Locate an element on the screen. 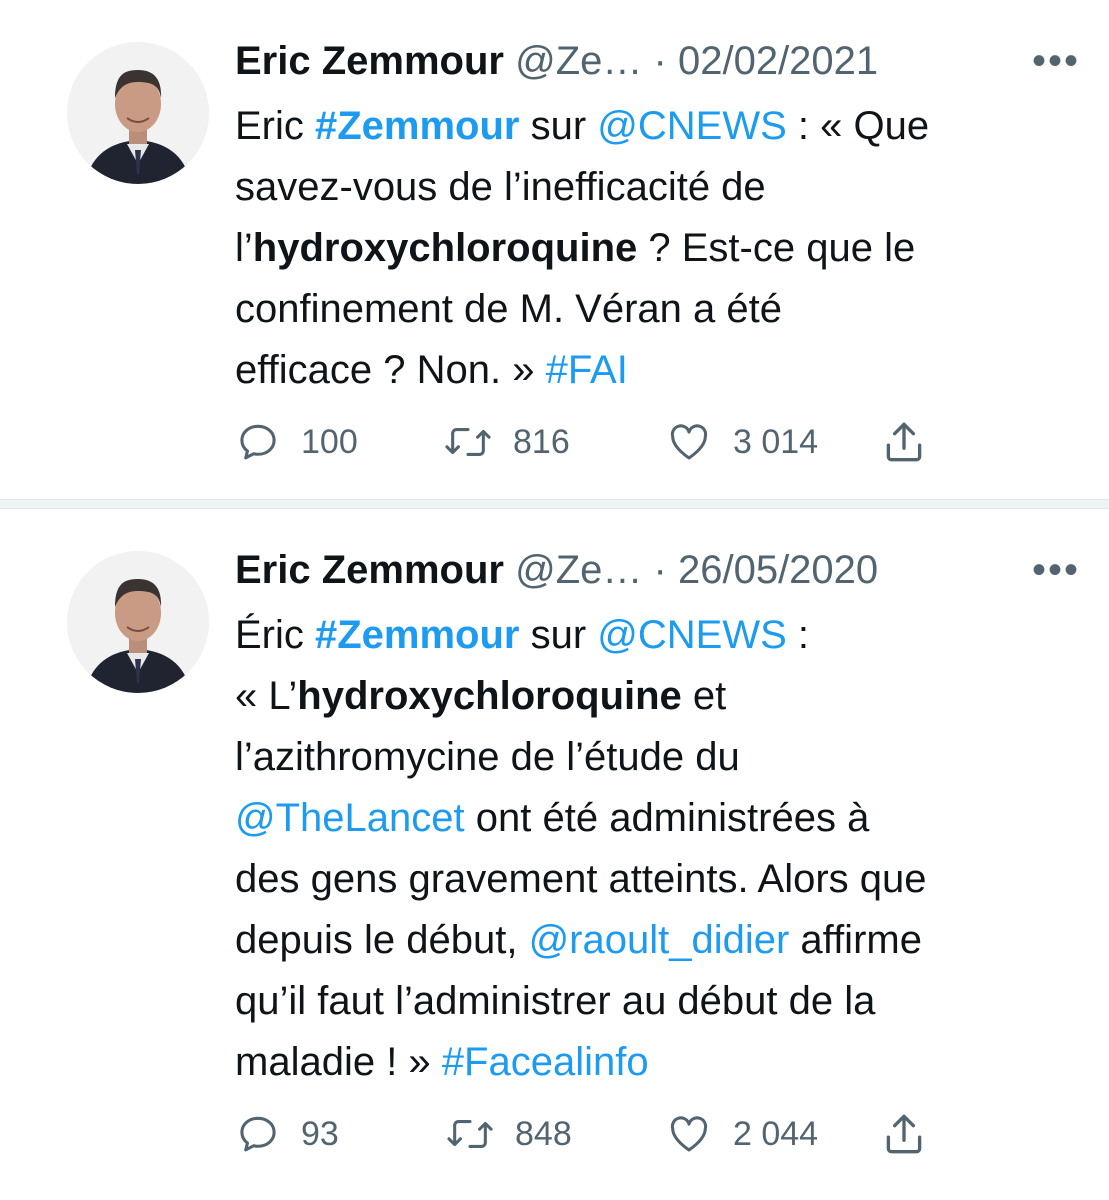 The height and width of the screenshot is (1200, 1109). tweet-date: 26/05/2020 is located at coordinates (778, 570).